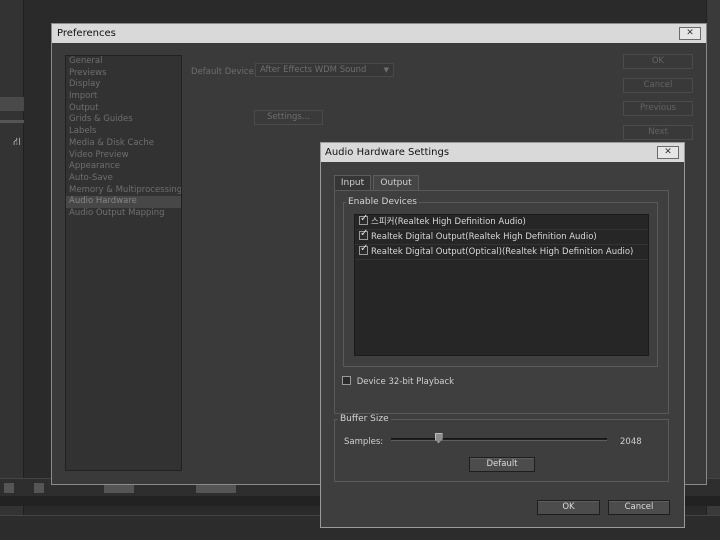 The height and width of the screenshot is (540, 720). Describe the element at coordinates (123, 97) in the screenshot. I see `preferences-category-item: Import` at that location.